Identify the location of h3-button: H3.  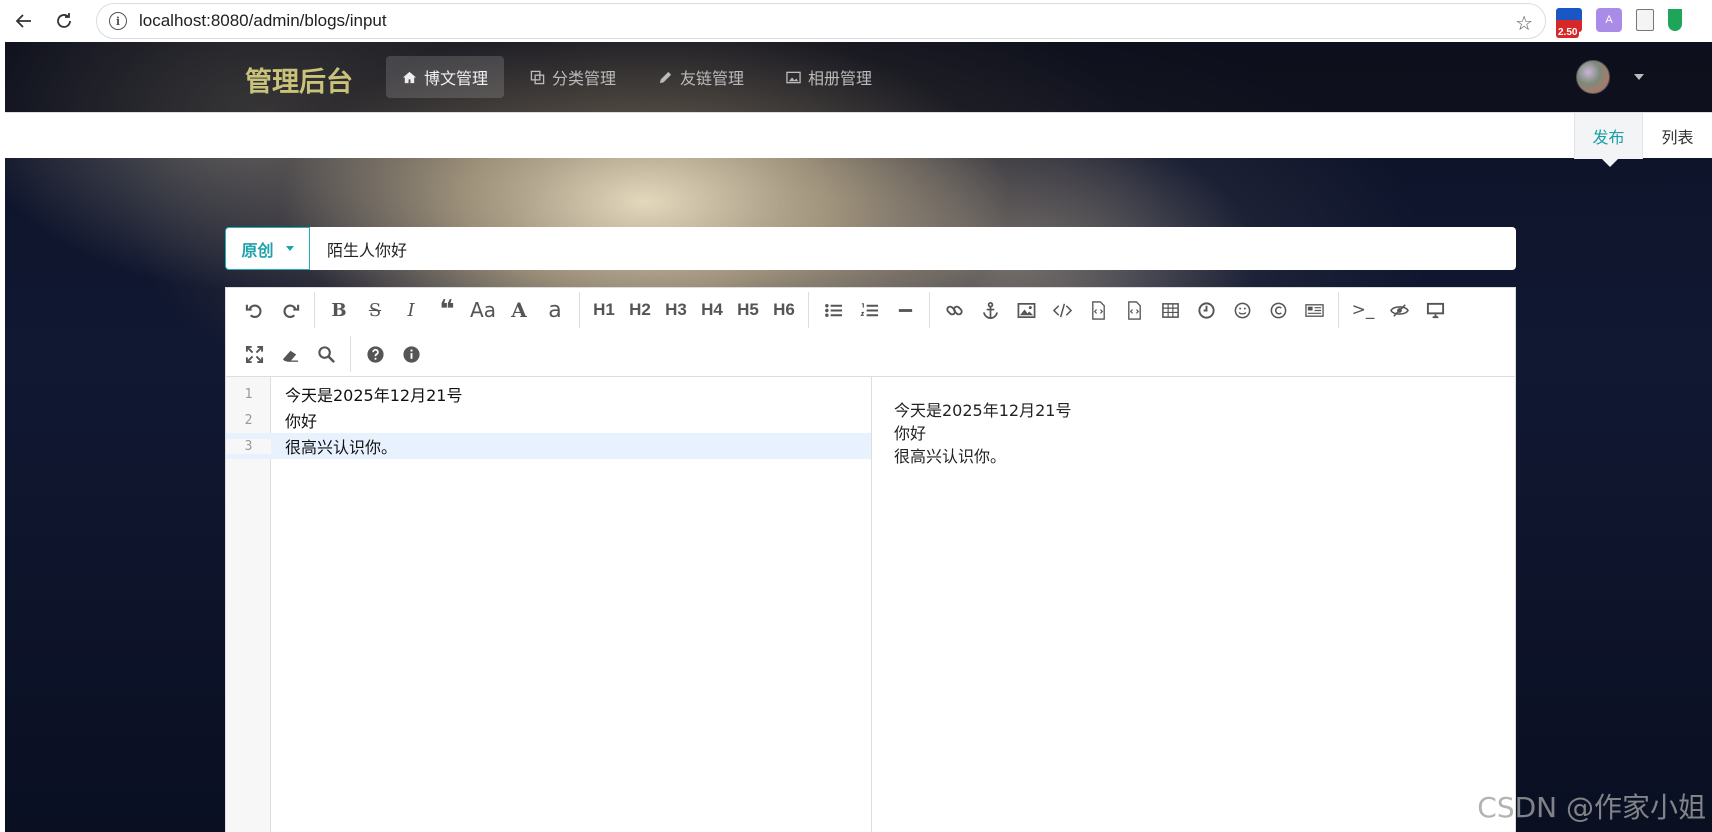
(676, 310).